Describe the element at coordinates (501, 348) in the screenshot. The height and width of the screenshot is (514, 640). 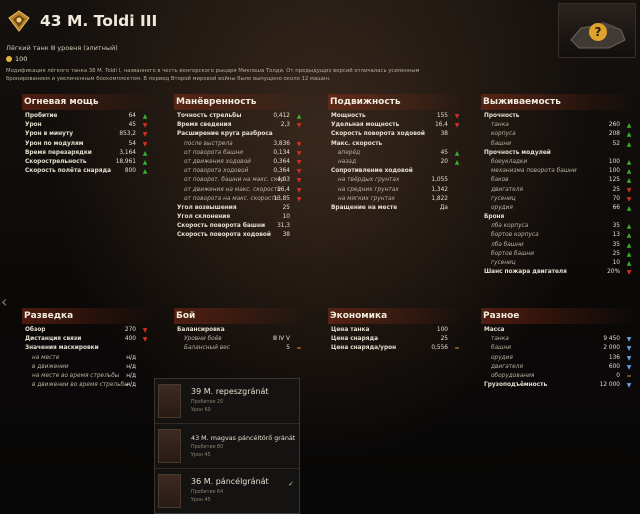
I see `stat-label: башни` at that location.